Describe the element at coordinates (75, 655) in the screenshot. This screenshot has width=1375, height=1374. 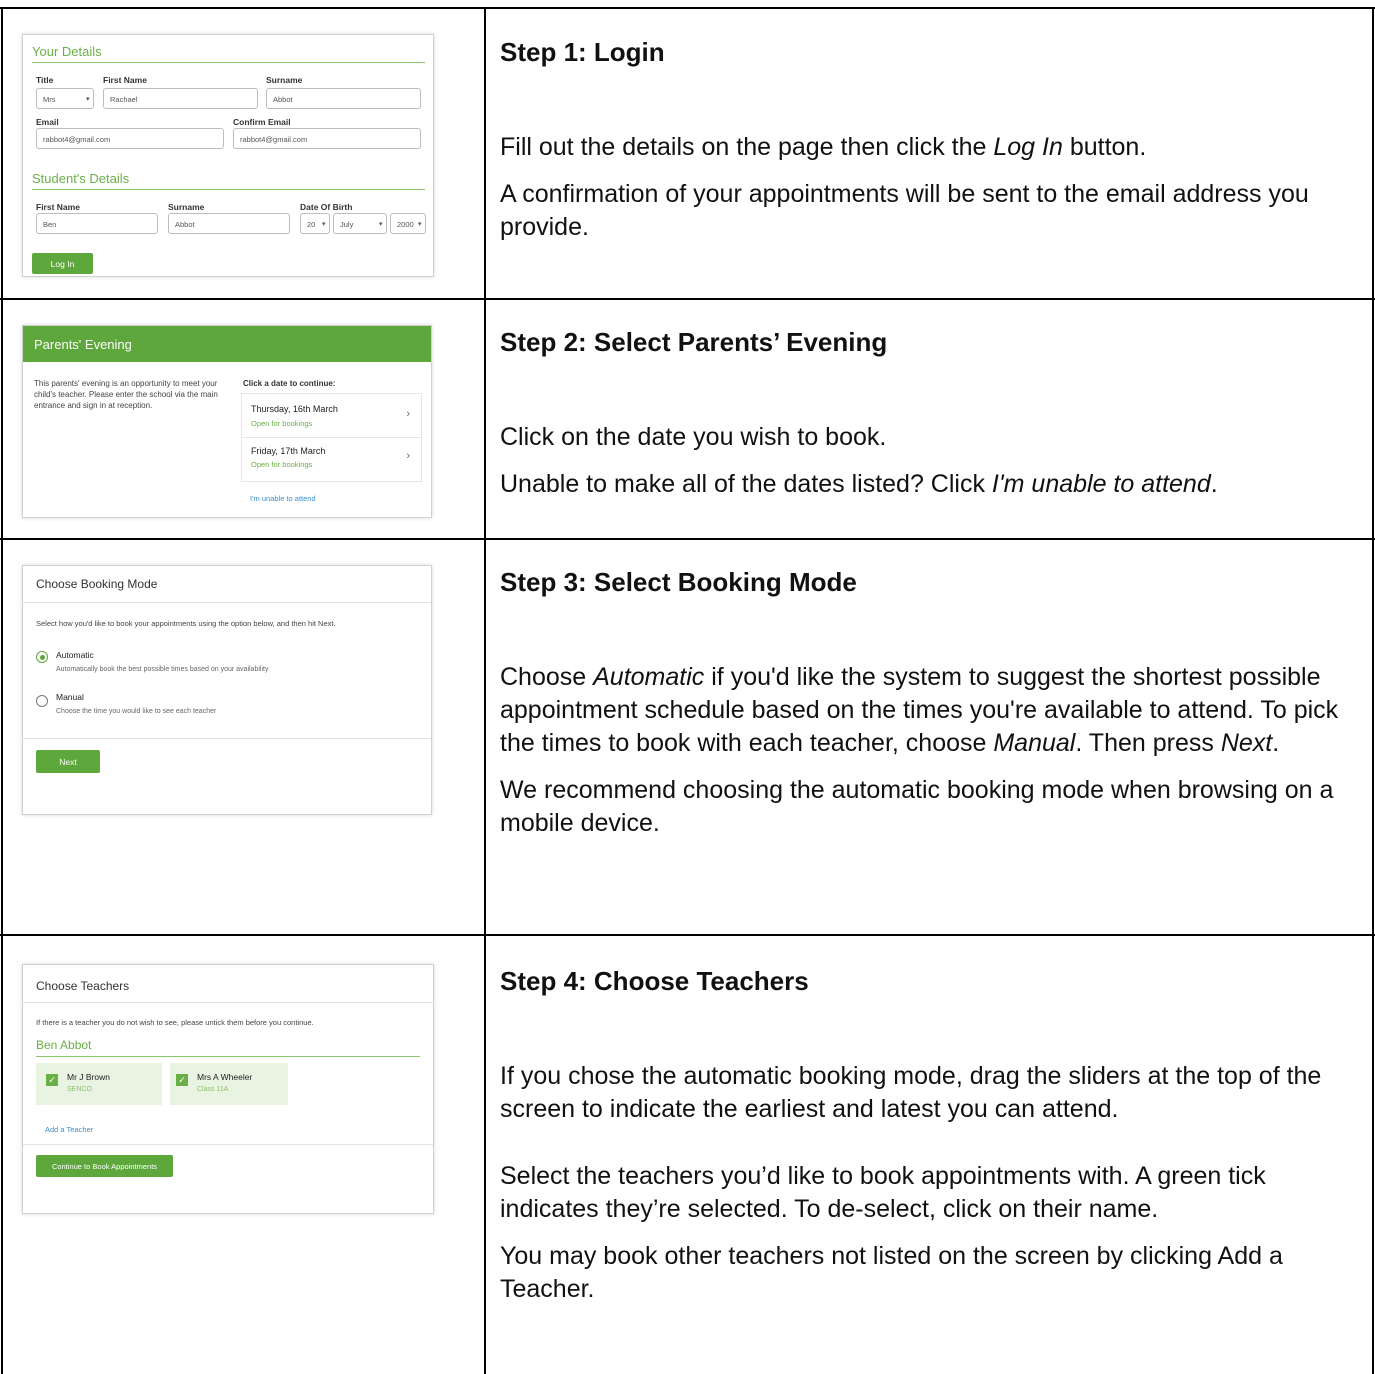
I see `automatic-label: Automatic` at that location.